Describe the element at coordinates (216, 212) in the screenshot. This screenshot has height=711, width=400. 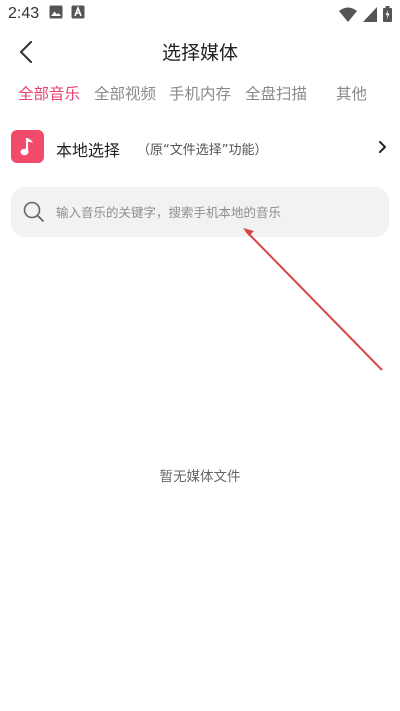
I see `search-input` at that location.